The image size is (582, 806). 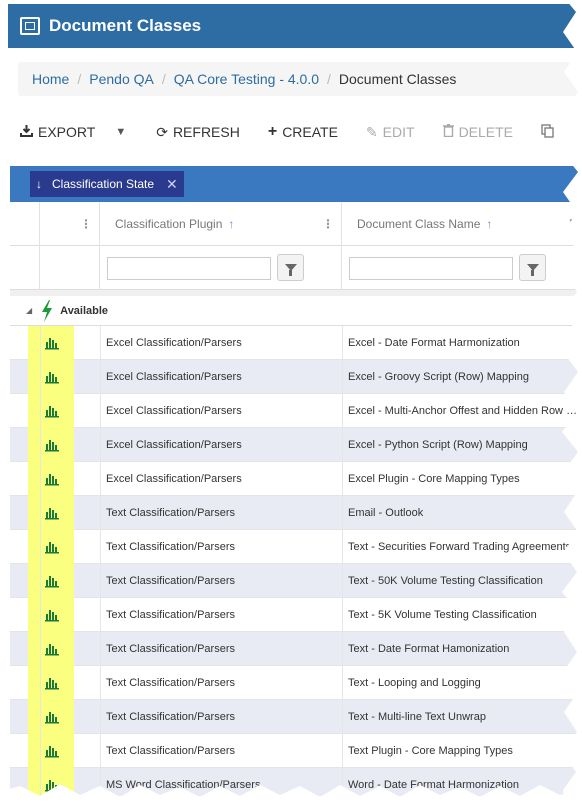 I want to click on group-chip-label: Classification State, so click(x=103, y=184).